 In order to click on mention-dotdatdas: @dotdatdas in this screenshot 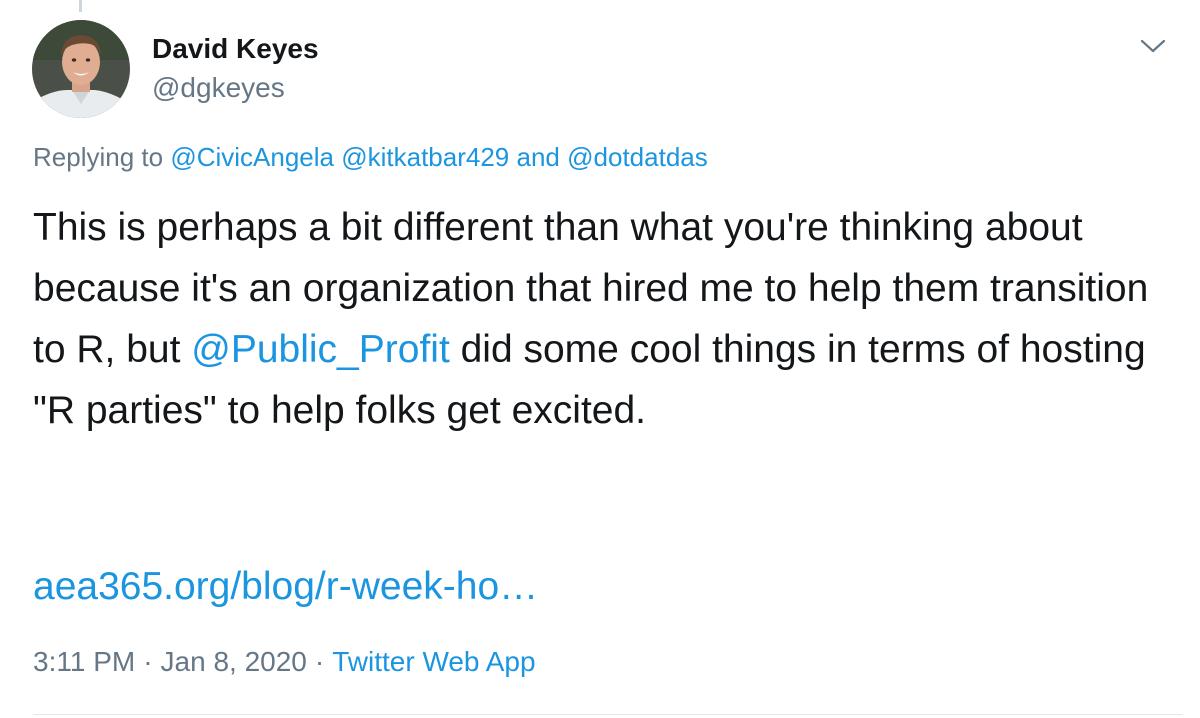, I will do `click(637, 157)`.